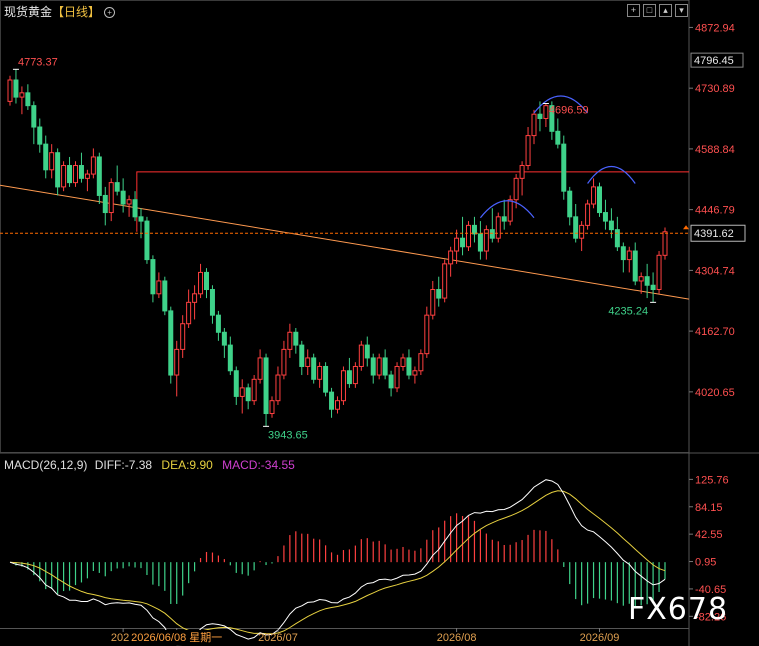 This screenshot has width=759, height=646. What do you see at coordinates (681, 10) in the screenshot?
I see `collapse-icon: ▾` at bounding box center [681, 10].